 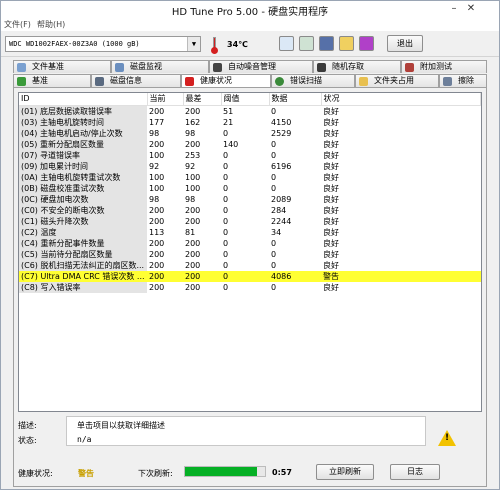 I want to click on table-row: (C5) 当前待分配扇区数量 200 200 0 0 良好, so click(x=250, y=254).